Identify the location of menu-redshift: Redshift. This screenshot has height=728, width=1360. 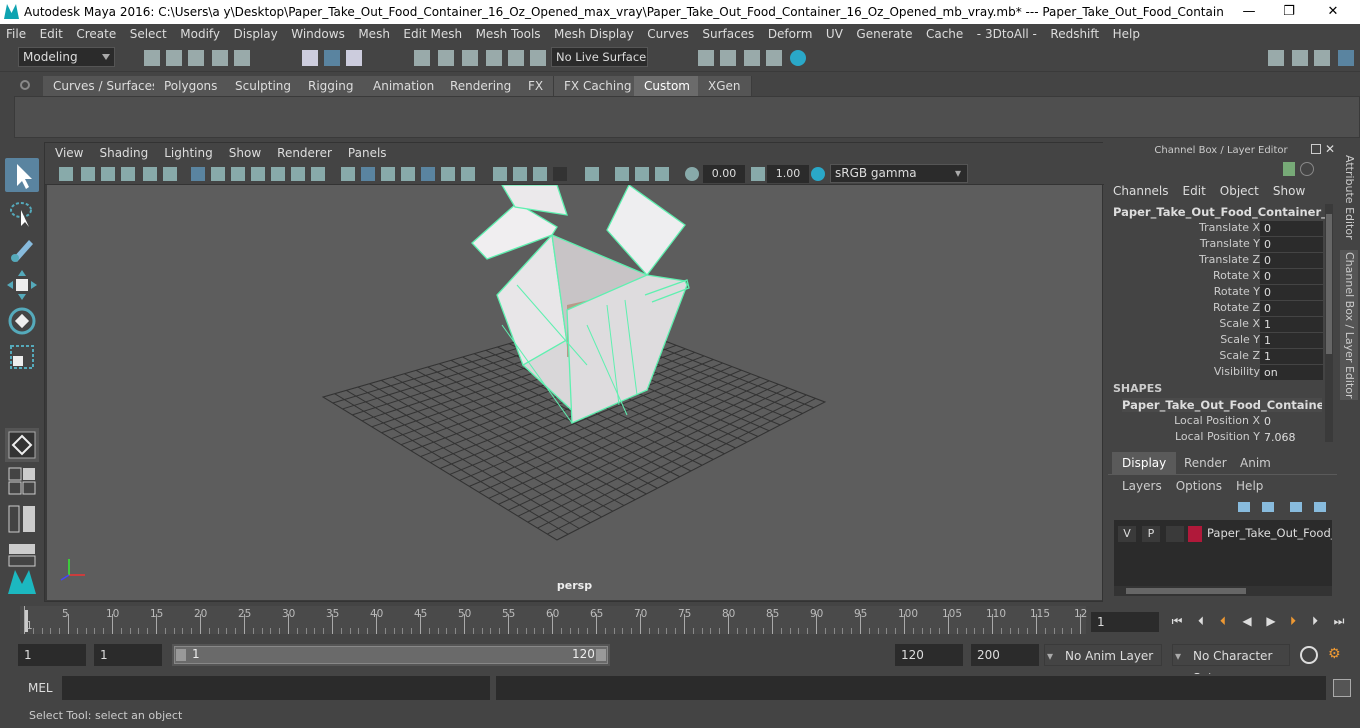
(1074, 34).